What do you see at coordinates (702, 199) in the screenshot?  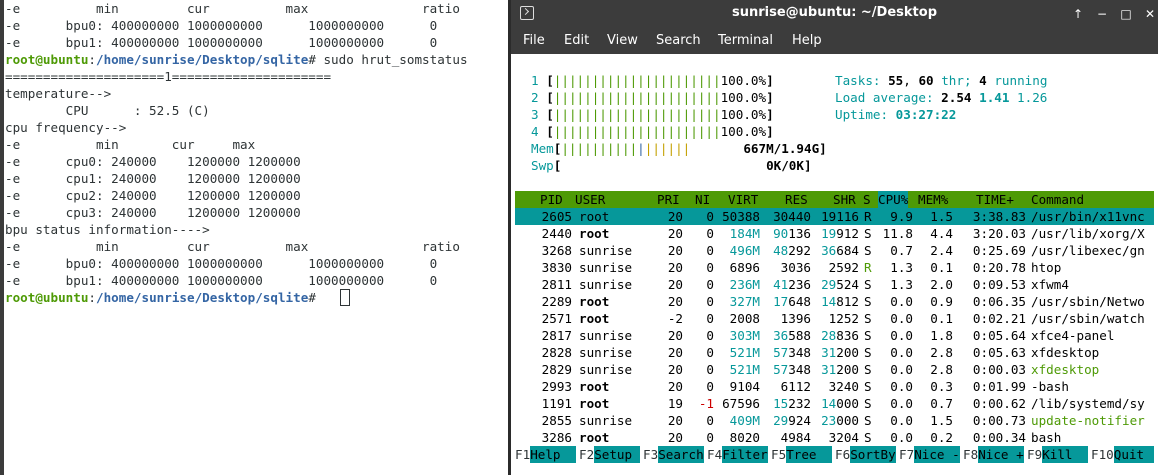 I see `col-ni: NI` at bounding box center [702, 199].